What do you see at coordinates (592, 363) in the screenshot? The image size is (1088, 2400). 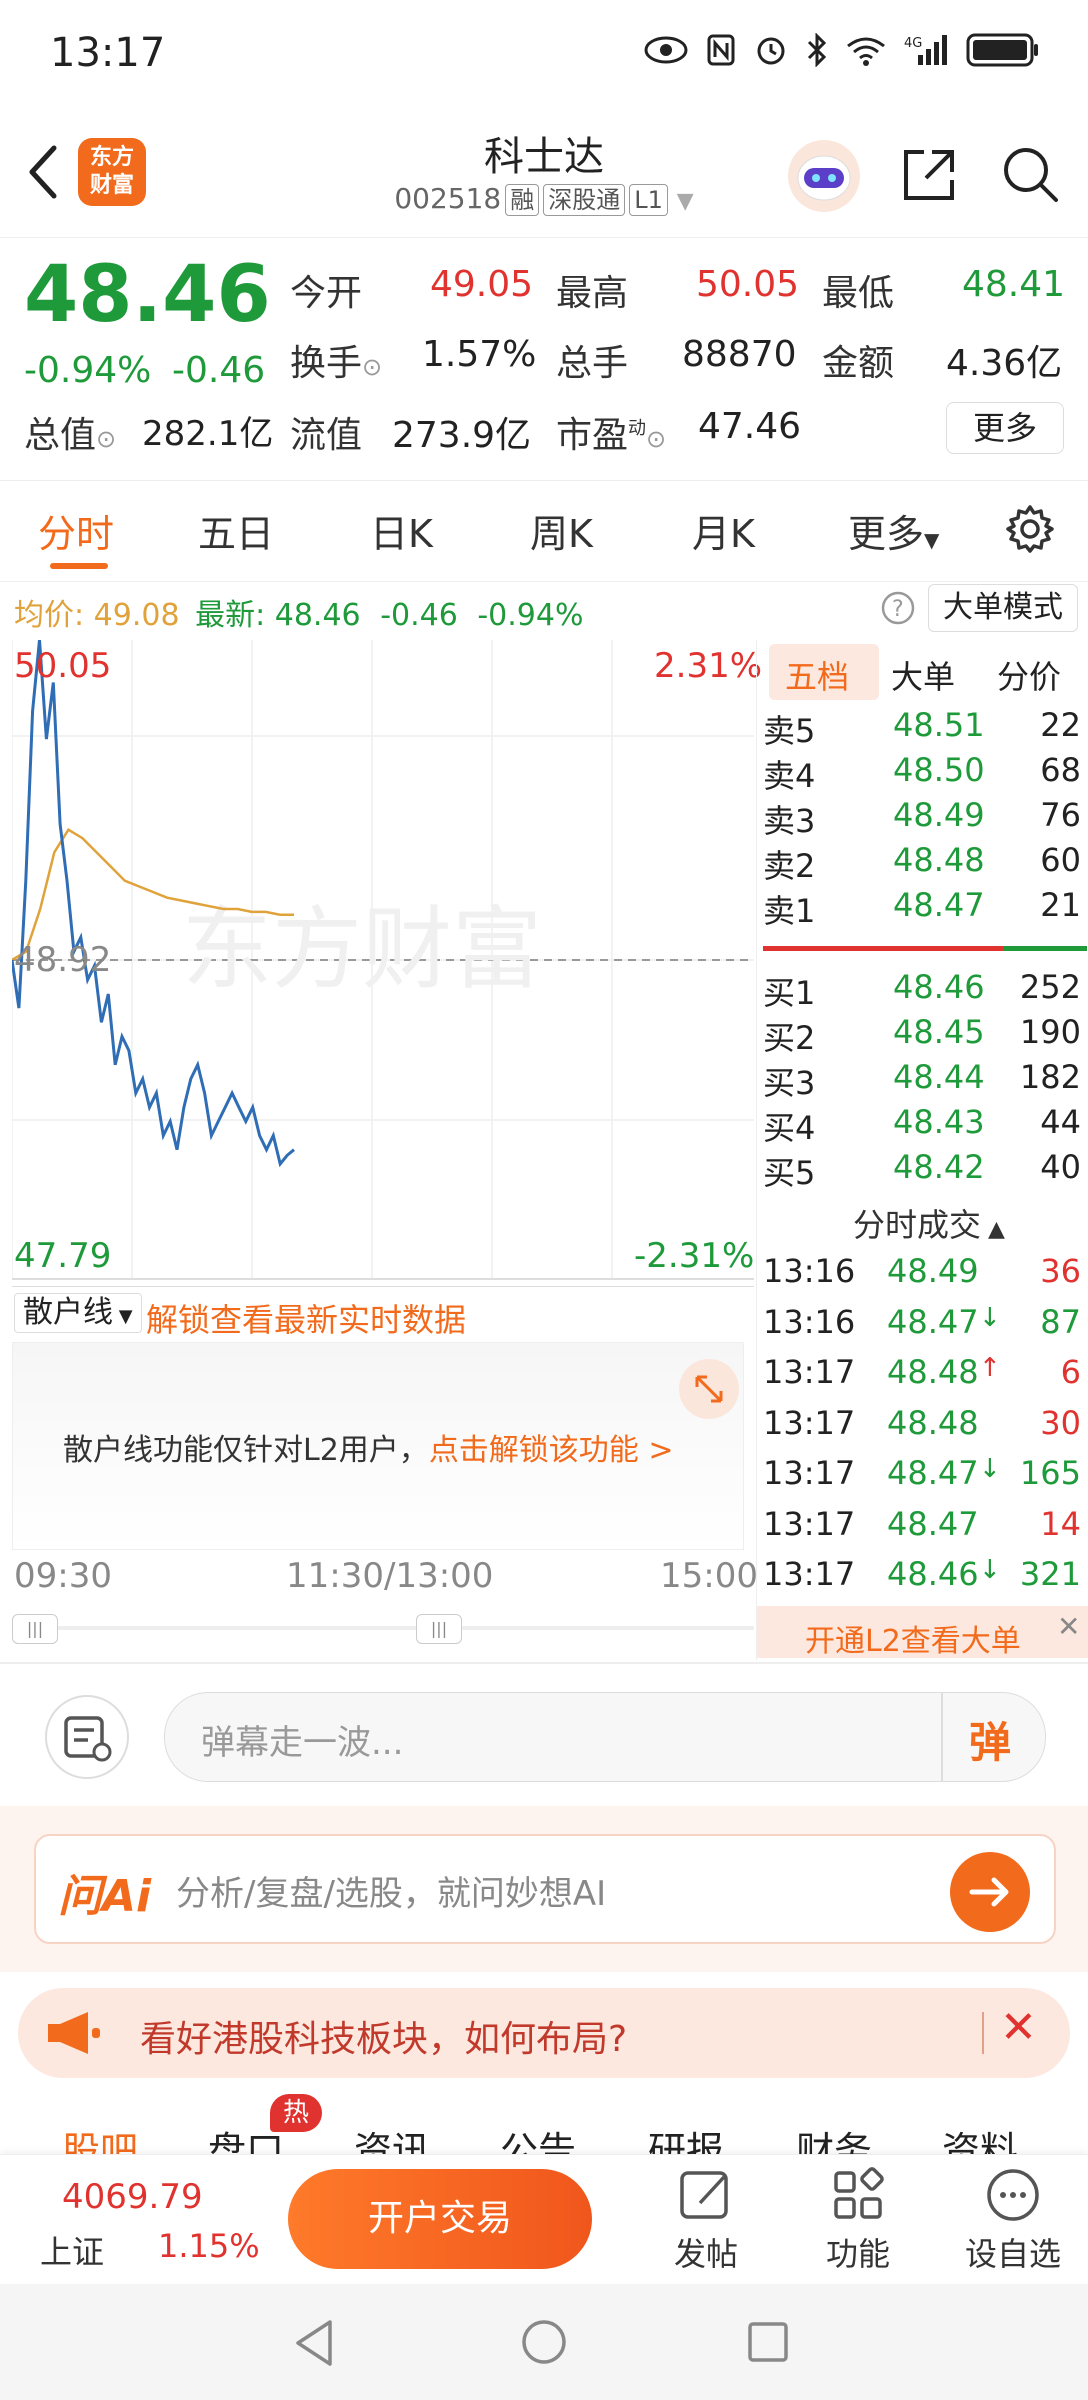 I see `volume-label: 总手` at bounding box center [592, 363].